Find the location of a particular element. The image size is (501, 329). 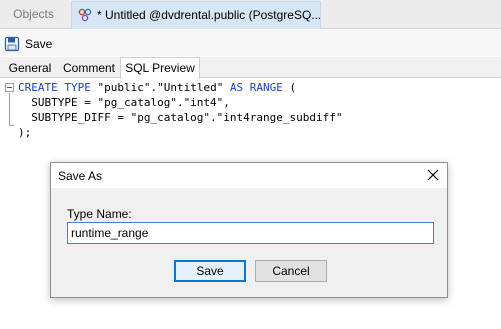

sql-paren: ( is located at coordinates (289, 87).